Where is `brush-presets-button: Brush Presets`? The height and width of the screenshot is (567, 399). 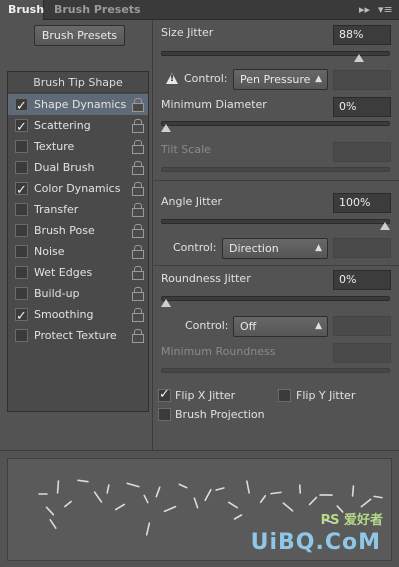 brush-presets-button: Brush Presets is located at coordinates (79, 35).